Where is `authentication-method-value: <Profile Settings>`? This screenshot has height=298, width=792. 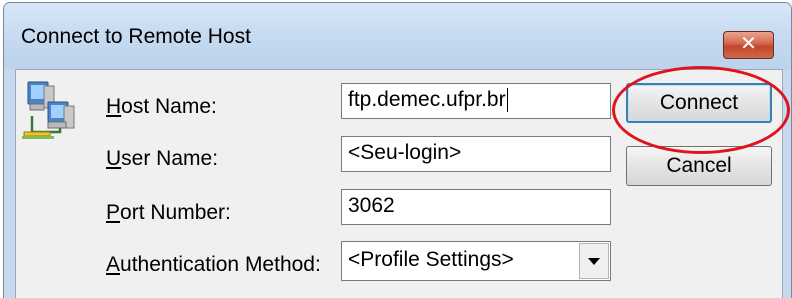
authentication-method-value: <Profile Settings> is located at coordinates (431, 259).